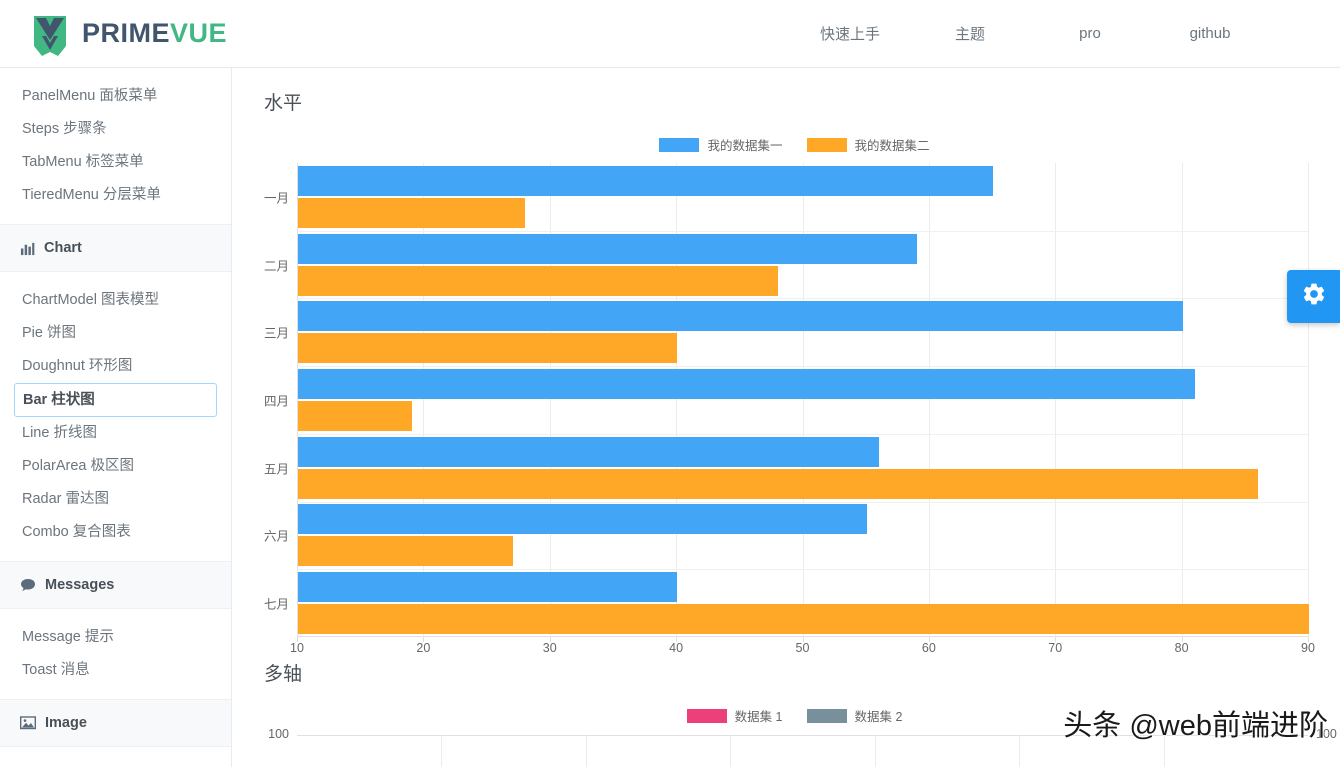 This screenshot has width=1340, height=767. I want to click on brand-logo: PRIMEVUE, so click(128, 34).